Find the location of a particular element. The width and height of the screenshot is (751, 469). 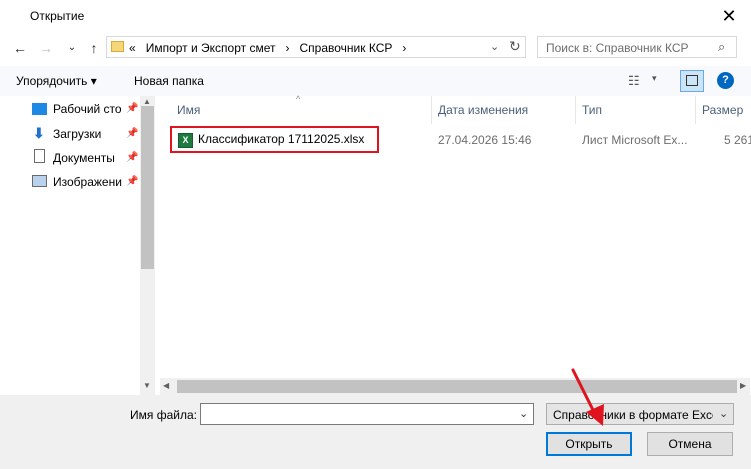

organize-button: Упорядочить ▾ is located at coordinates (56, 81).